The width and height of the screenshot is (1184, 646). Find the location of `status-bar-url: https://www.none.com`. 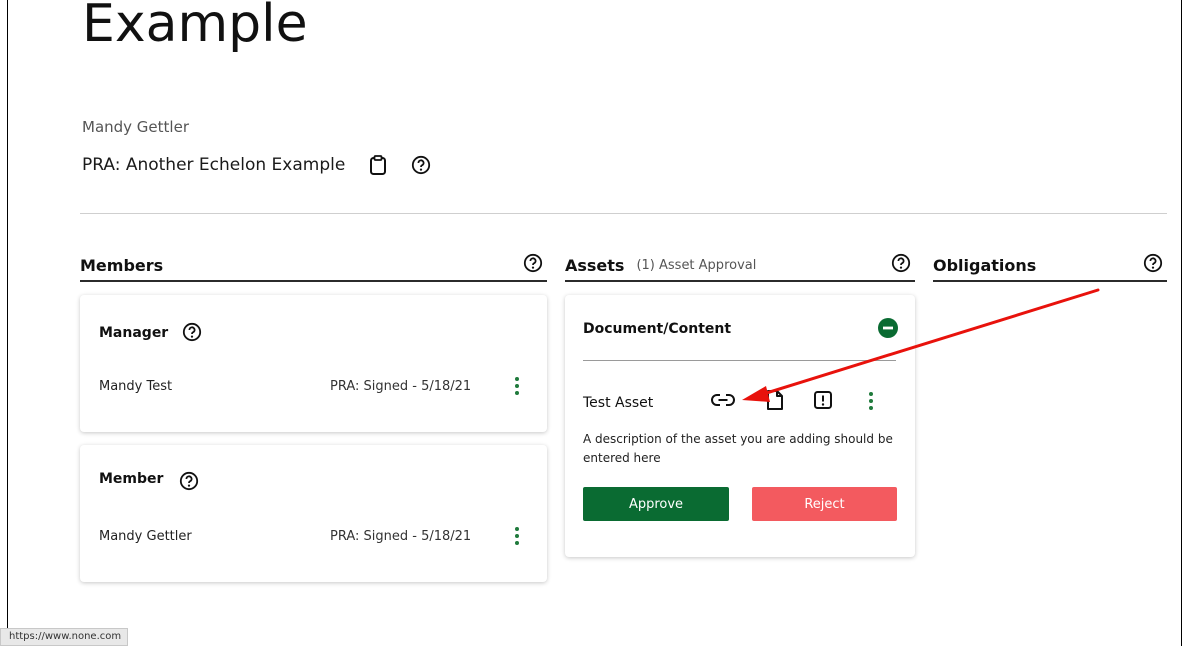

status-bar-url: https://www.none.com is located at coordinates (64, 637).